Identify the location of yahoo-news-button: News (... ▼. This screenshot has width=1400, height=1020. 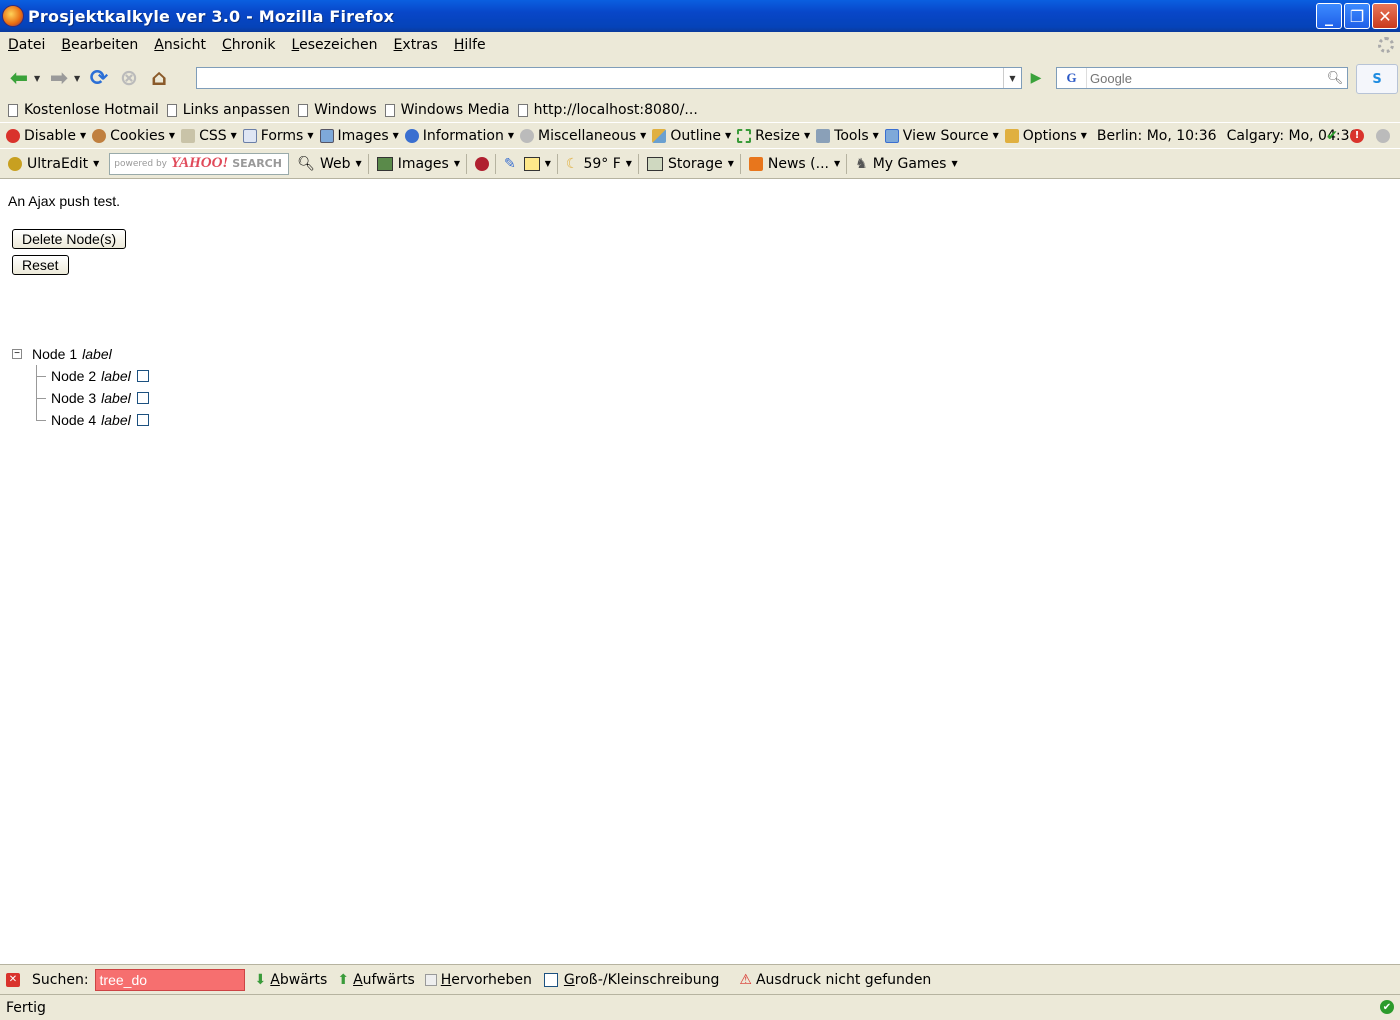
(794, 164).